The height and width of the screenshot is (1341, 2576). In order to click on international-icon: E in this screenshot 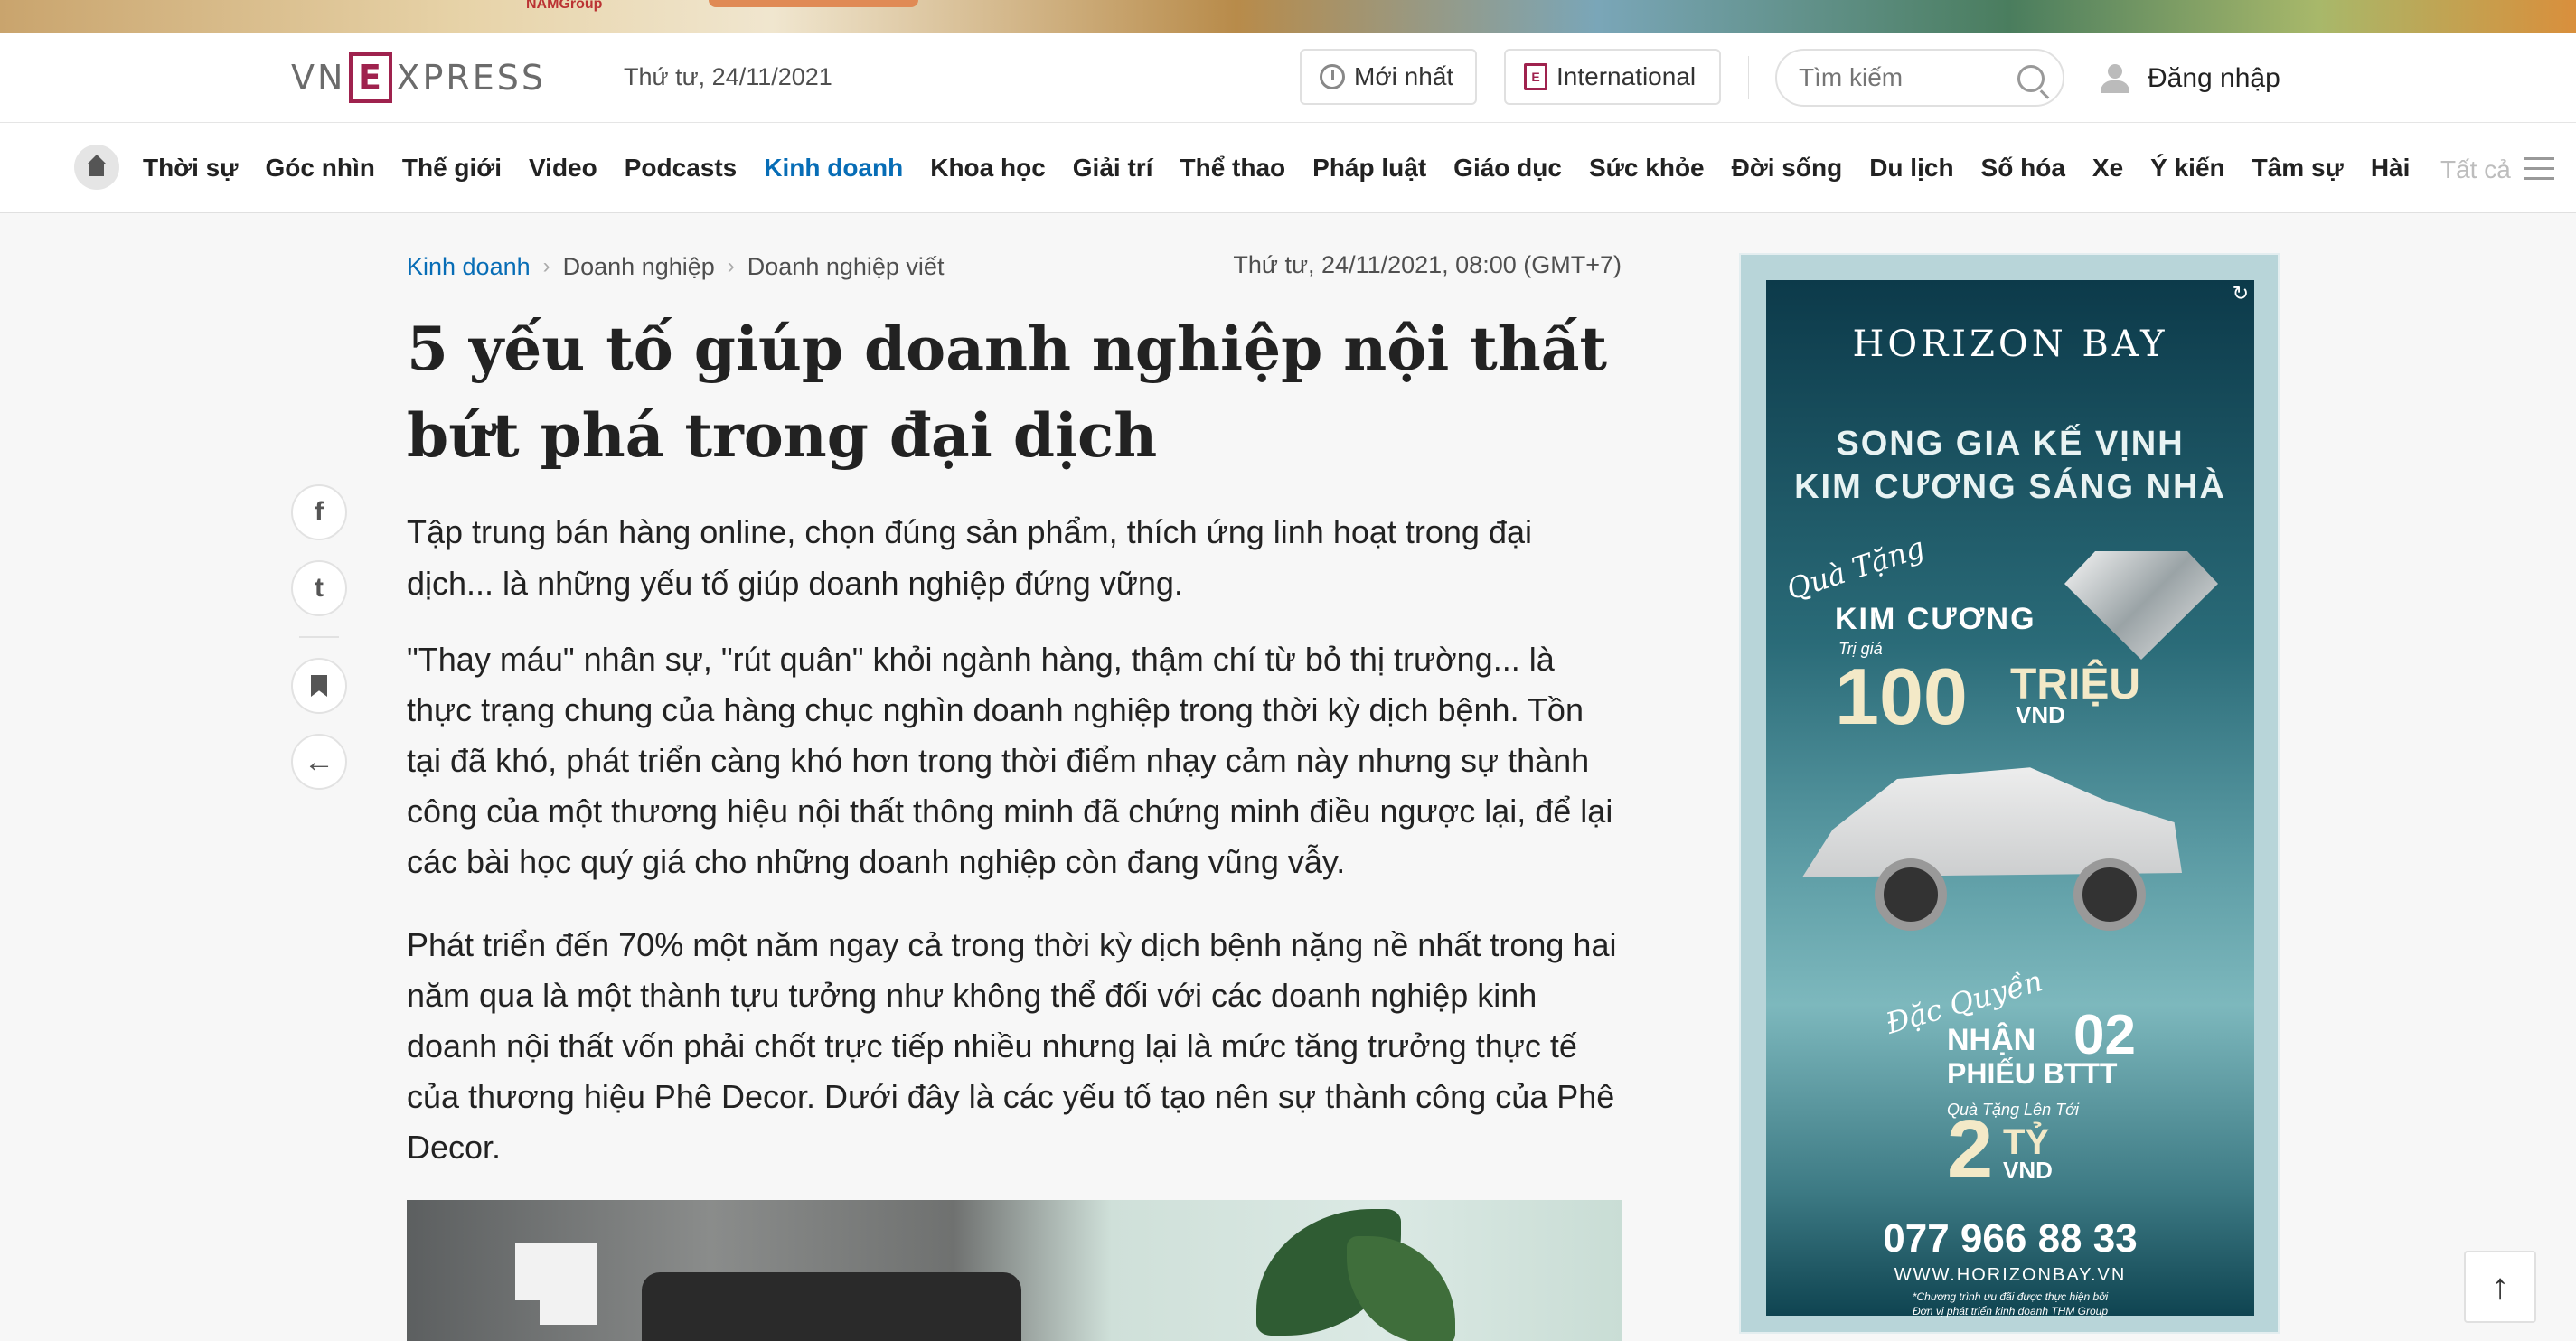, I will do `click(1535, 76)`.